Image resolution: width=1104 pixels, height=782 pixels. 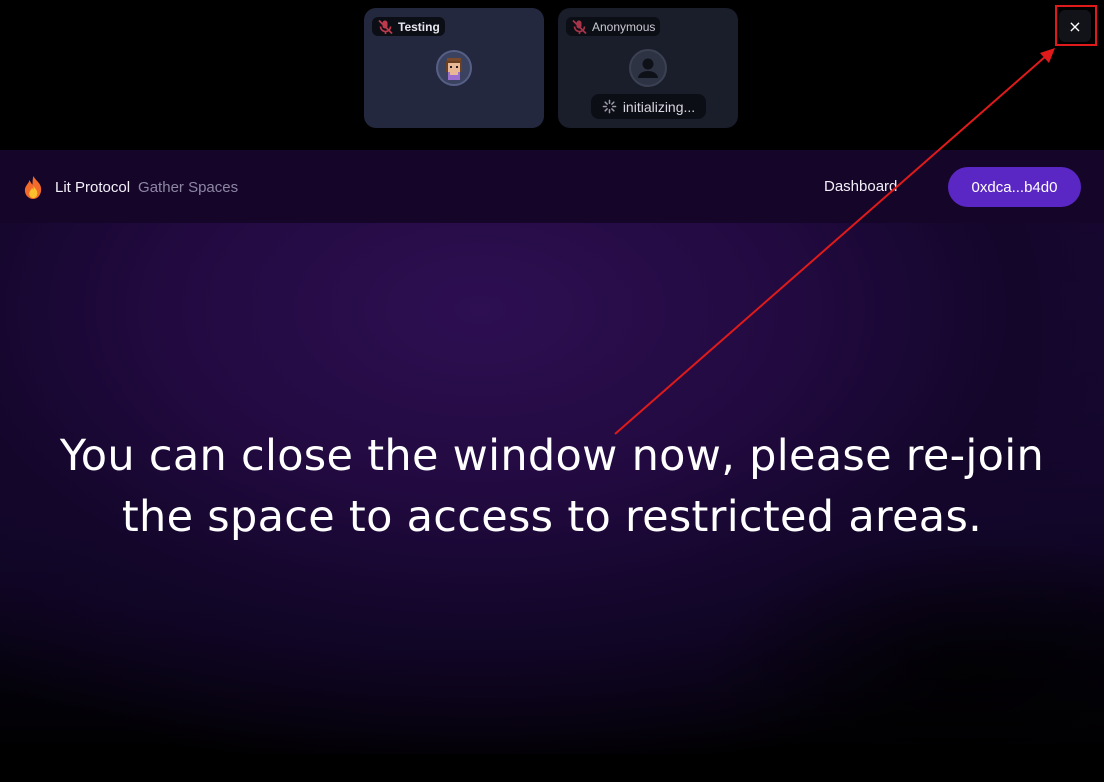 I want to click on participant-name: Anonymous, so click(x=624, y=26).